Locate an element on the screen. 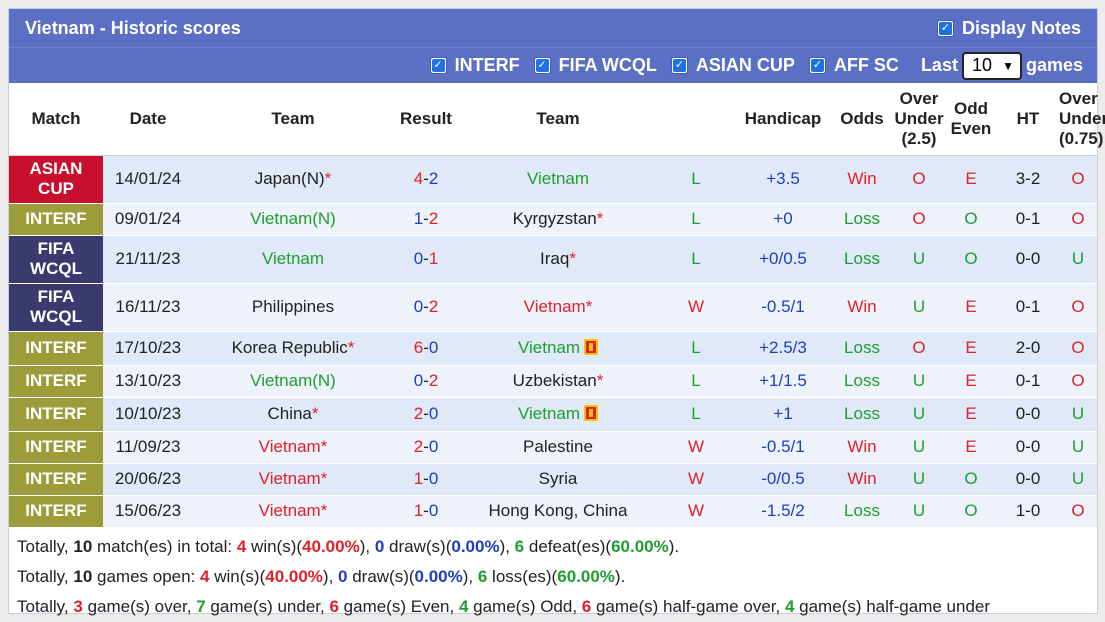  away-team: Iraq* is located at coordinates (558, 259).